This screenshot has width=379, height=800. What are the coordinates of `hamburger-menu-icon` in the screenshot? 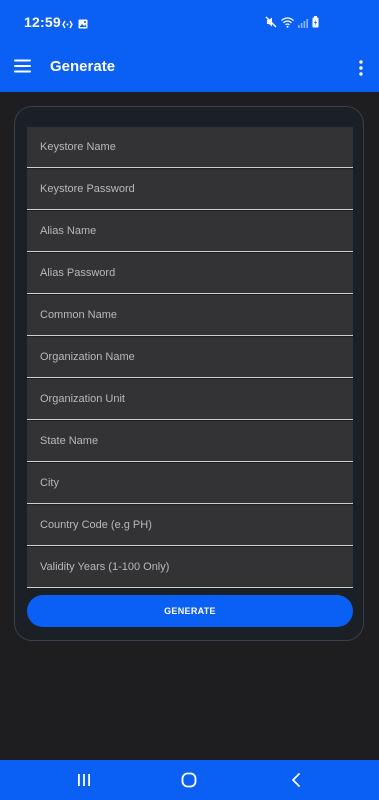 It's located at (23, 66).